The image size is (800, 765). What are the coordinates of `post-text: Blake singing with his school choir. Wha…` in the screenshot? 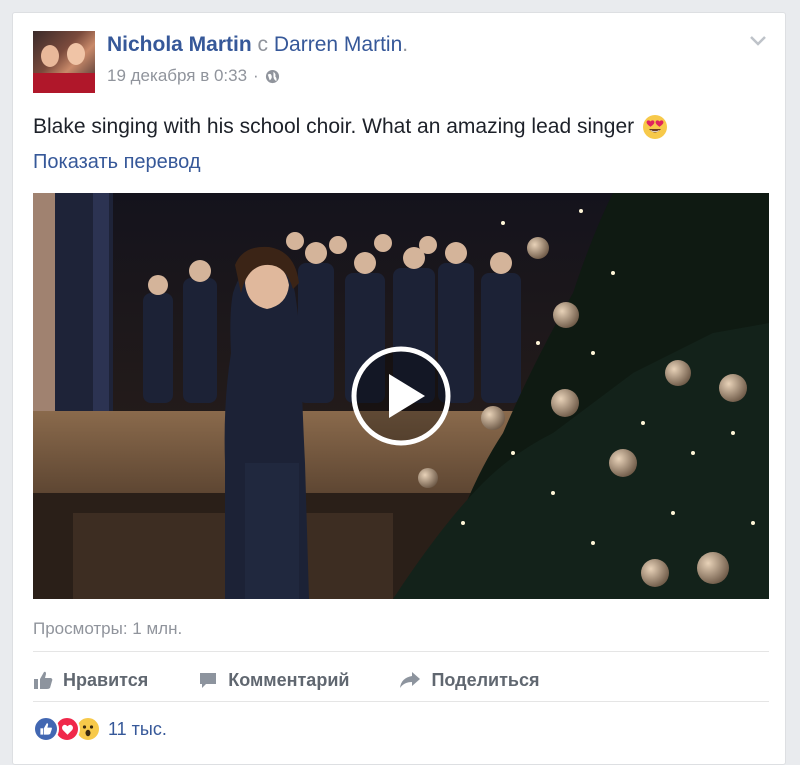 It's located at (350, 127).